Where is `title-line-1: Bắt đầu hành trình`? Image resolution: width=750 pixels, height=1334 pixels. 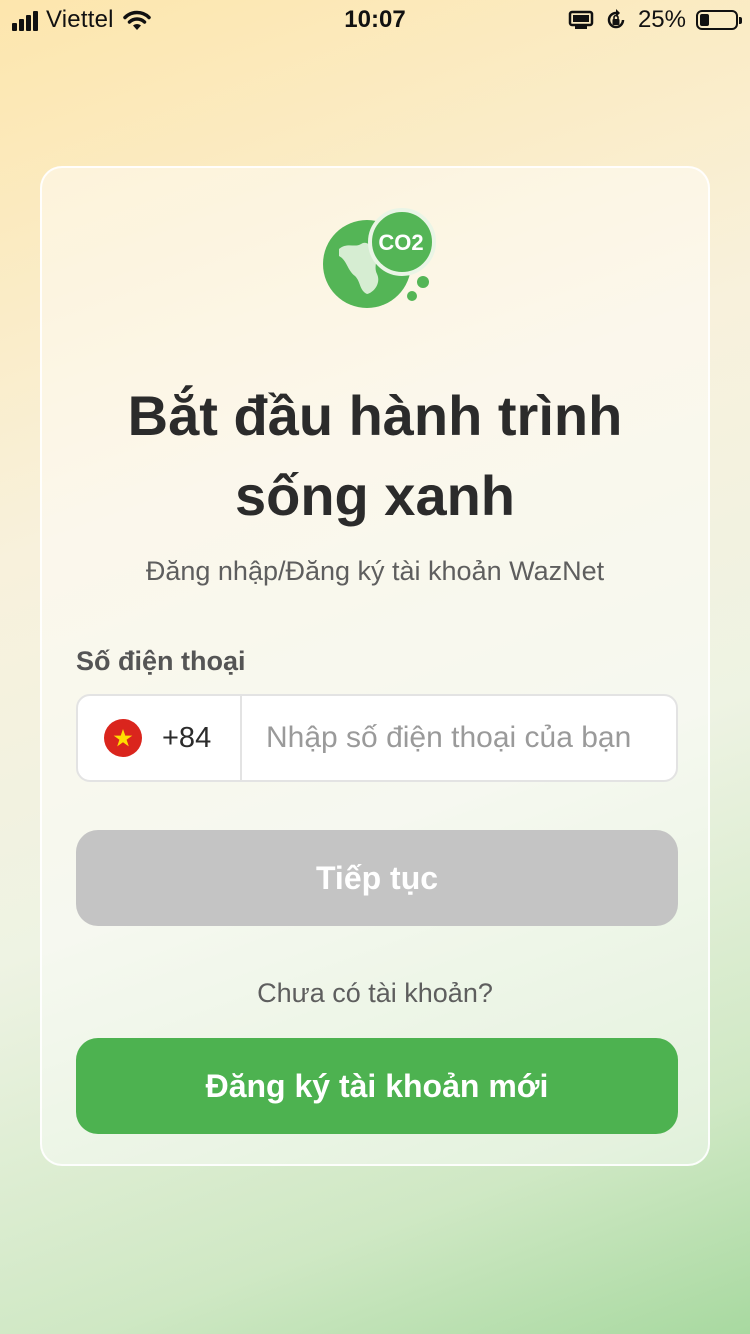 title-line-1: Bắt đầu hành trình is located at coordinates (375, 415).